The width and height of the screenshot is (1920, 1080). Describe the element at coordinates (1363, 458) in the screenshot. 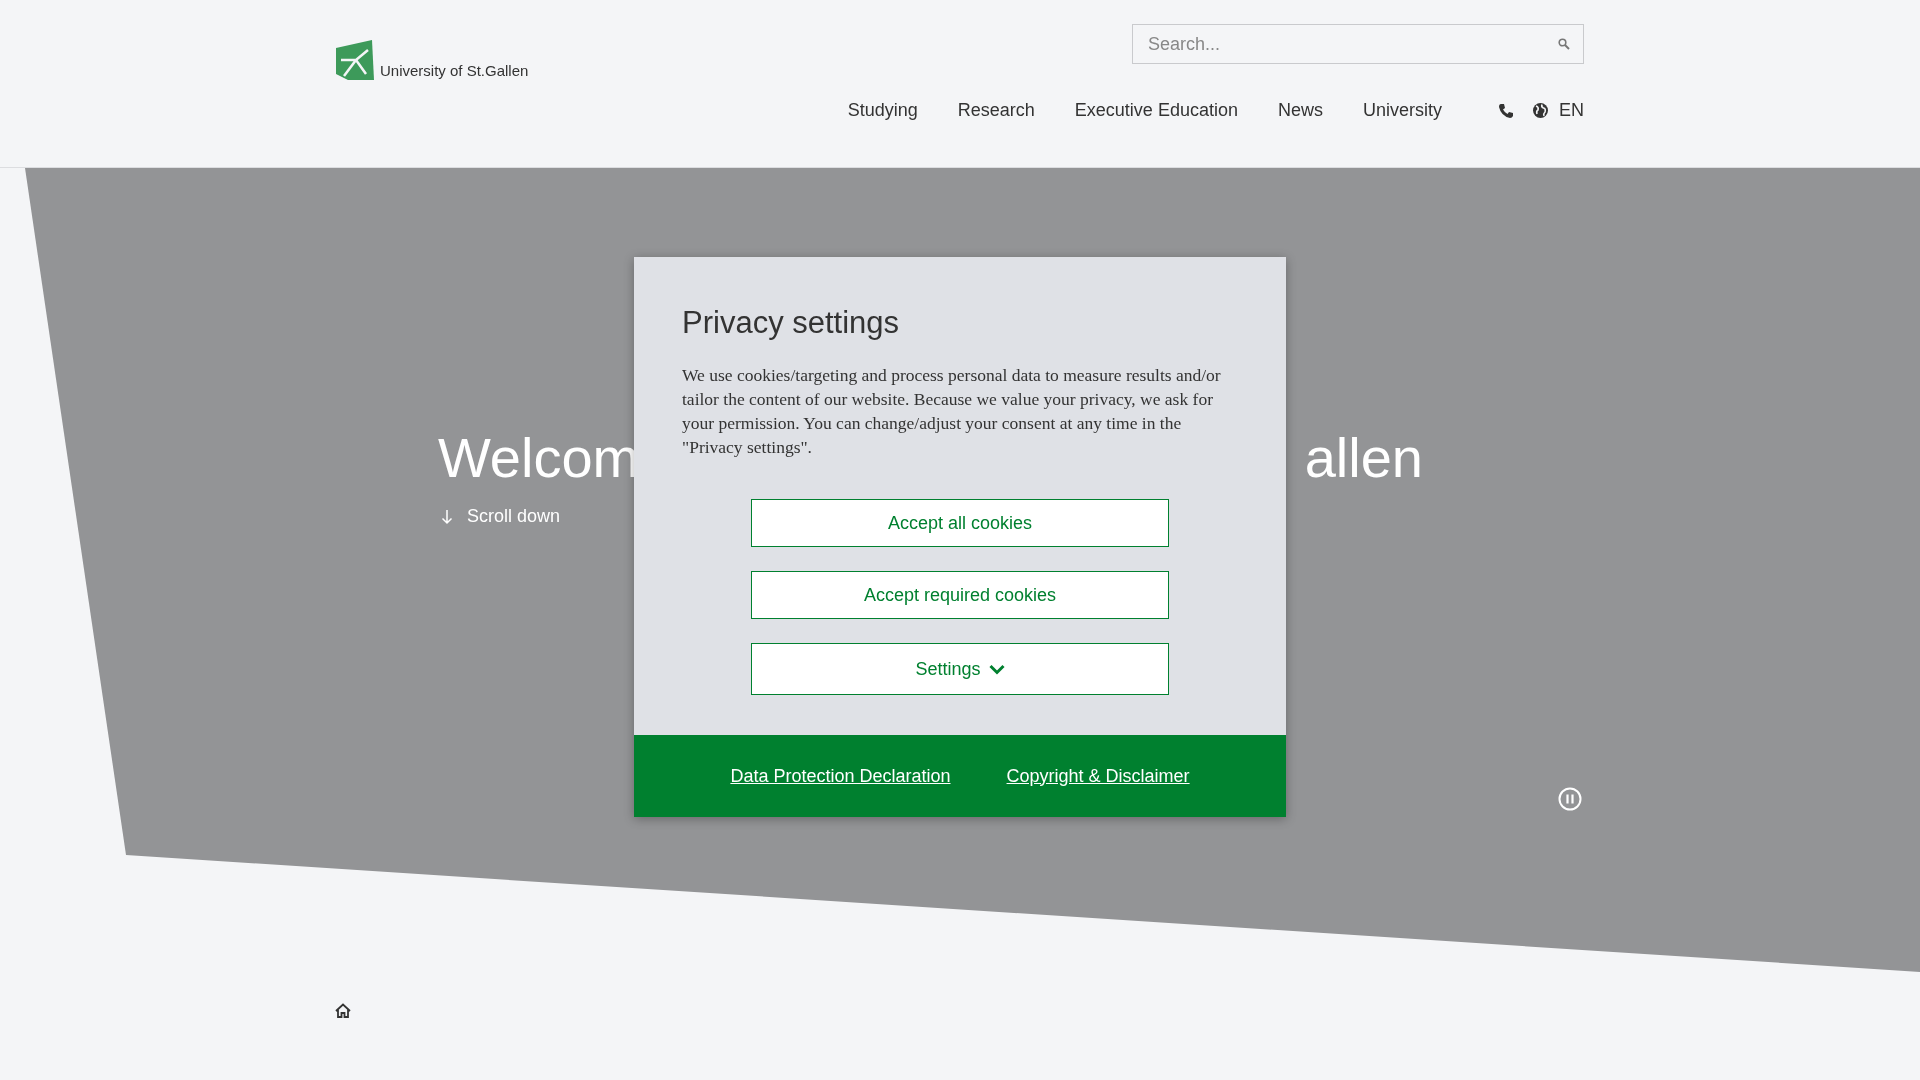

I see `hero-heading: allen` at that location.